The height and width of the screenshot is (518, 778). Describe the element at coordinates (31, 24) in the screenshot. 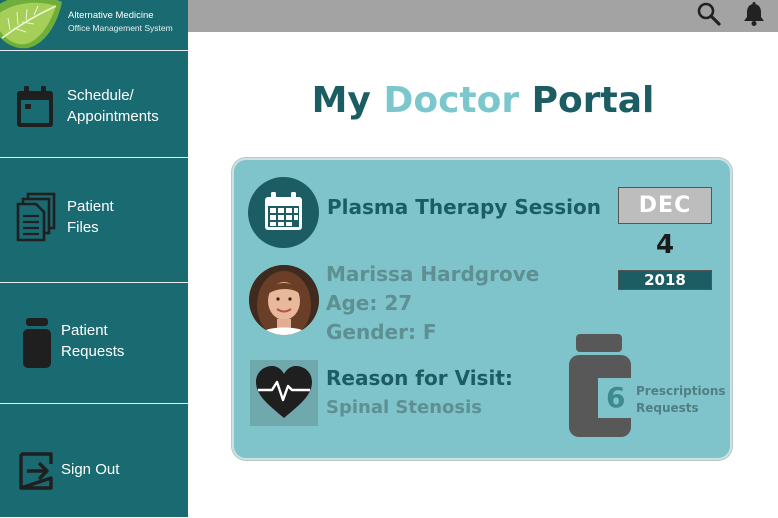

I see `leaf-logo-icon` at that location.